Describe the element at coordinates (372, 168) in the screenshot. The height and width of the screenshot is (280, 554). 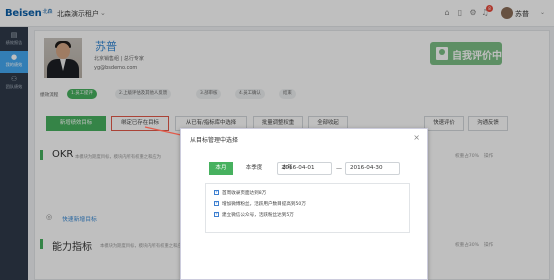
I see `end-date-field: 2016-04-30` at that location.